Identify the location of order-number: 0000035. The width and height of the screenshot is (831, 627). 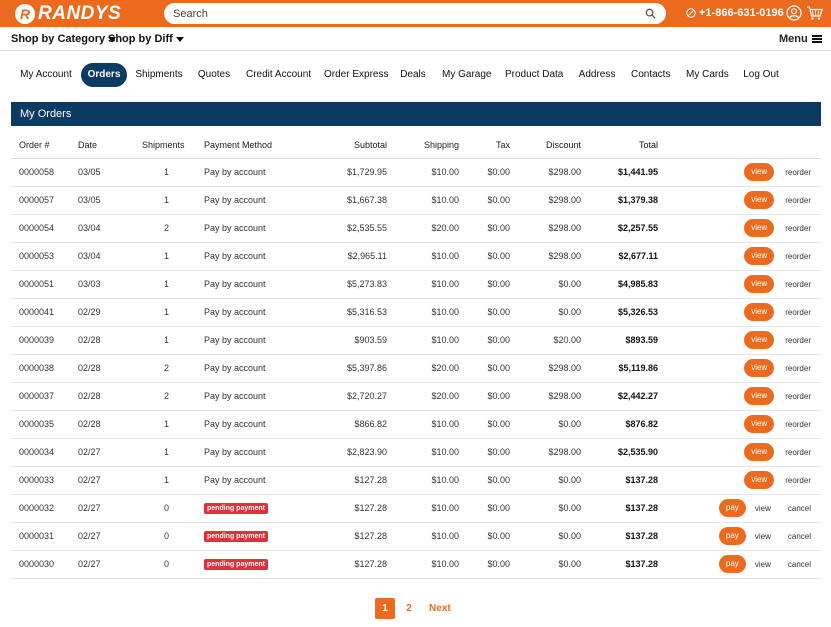
(44, 424).